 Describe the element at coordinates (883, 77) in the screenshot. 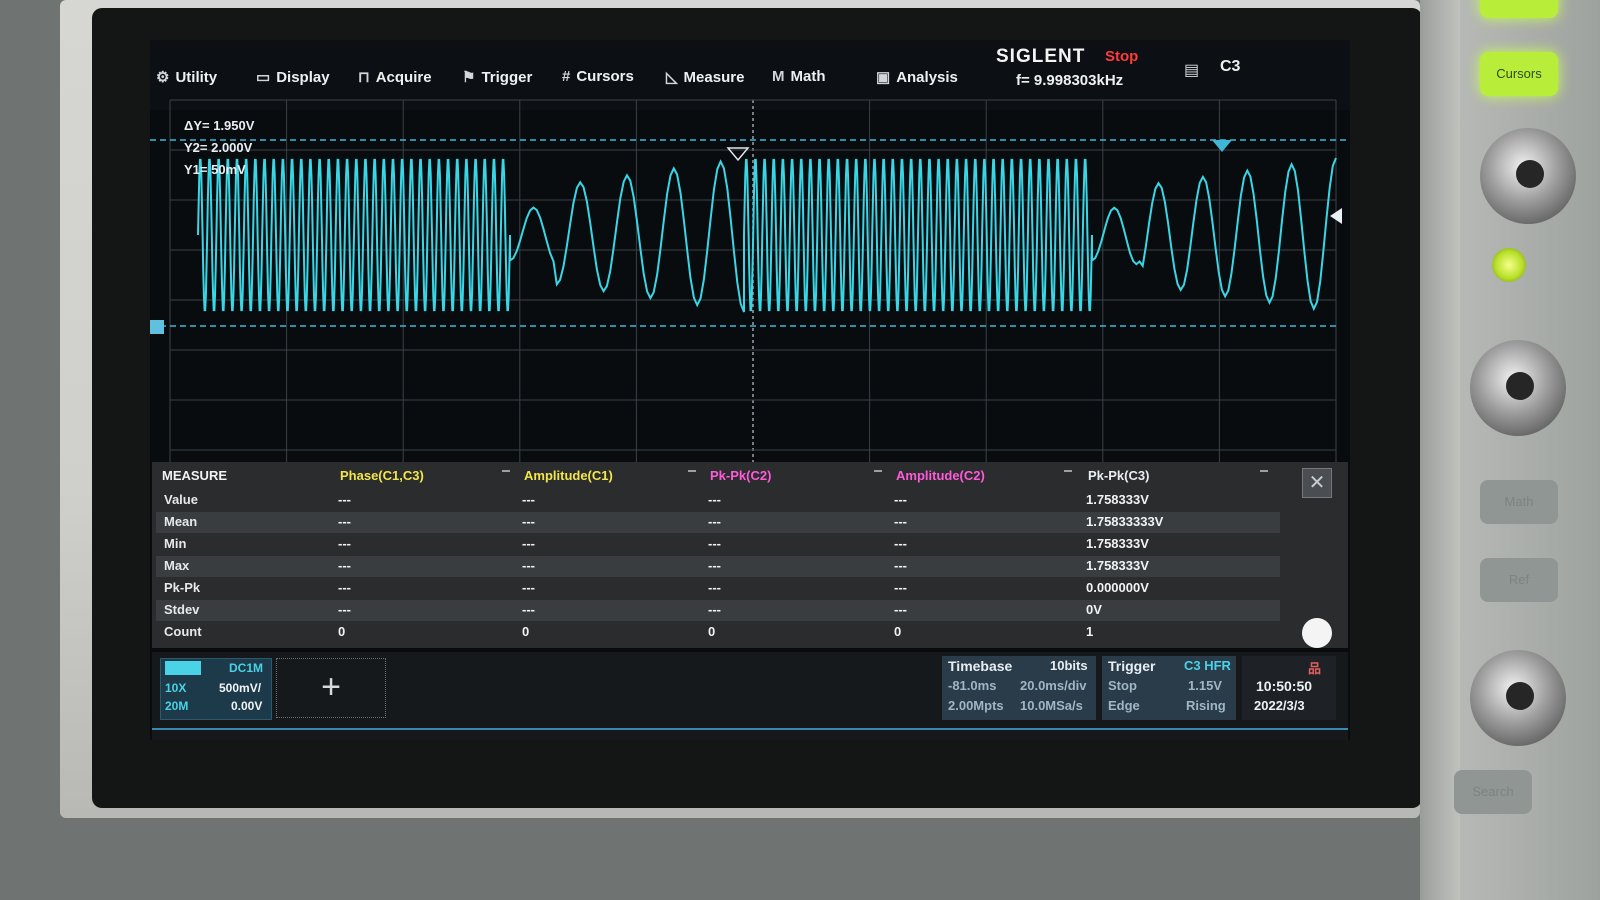

I see `analysis-icon: ▣` at that location.